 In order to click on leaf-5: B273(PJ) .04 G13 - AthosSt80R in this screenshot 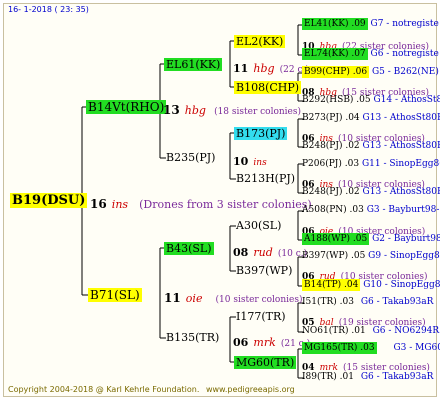, I will do `click(371, 118)`.